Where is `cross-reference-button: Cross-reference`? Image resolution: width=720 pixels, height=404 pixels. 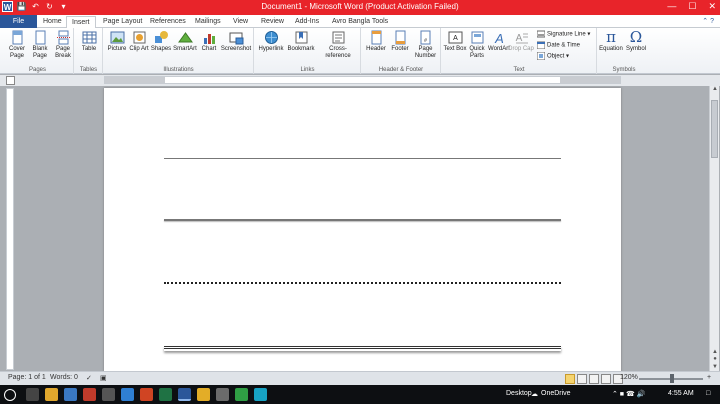
cross-reference-button: Cross-reference is located at coordinates (338, 45).